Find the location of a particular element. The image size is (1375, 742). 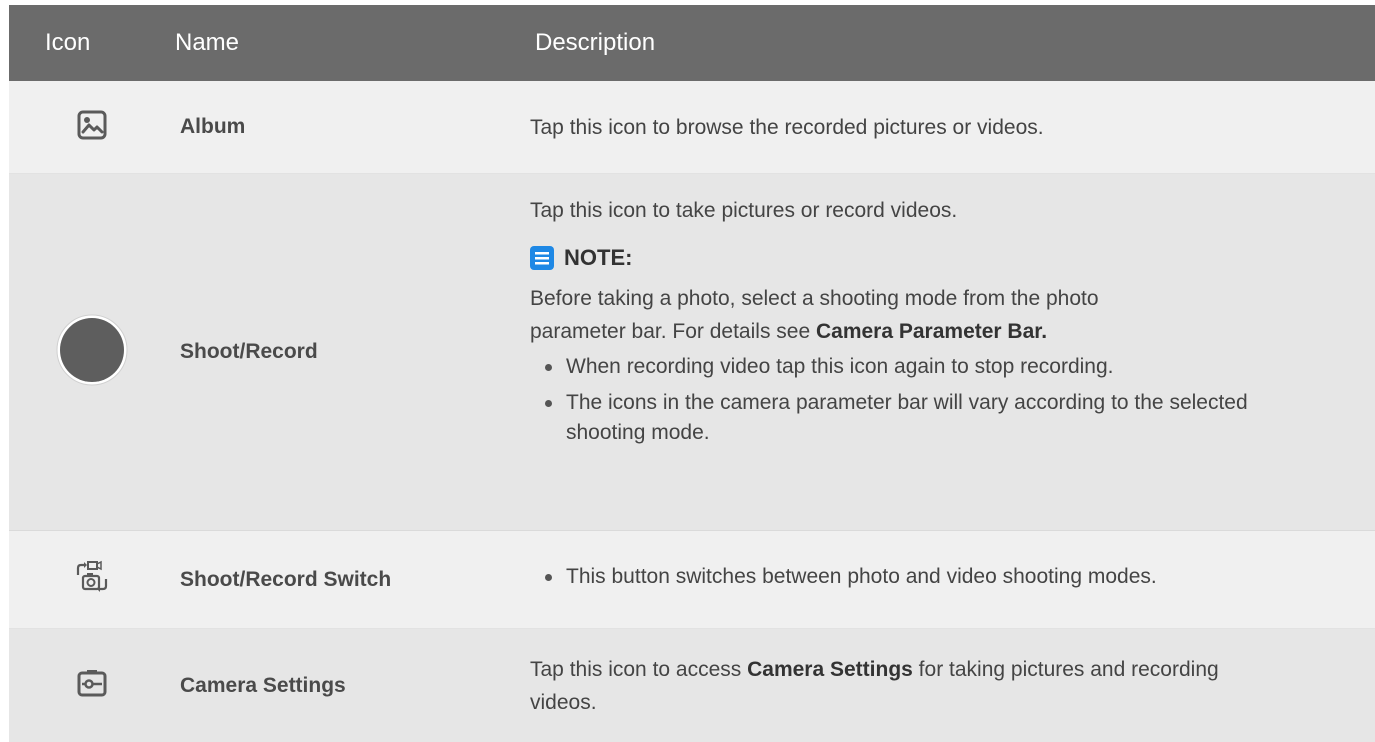

camera-parameter-bar-link: Camera Parameter Bar. is located at coordinates (931, 331).